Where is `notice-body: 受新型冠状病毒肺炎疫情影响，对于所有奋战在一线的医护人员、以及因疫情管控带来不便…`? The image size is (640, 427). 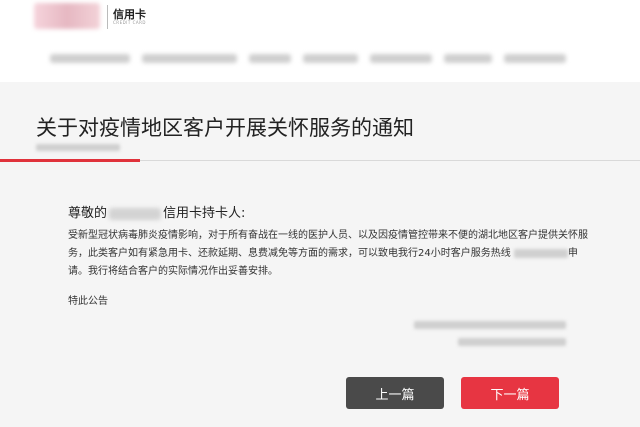 notice-body: 受新型冠状病毒肺炎疫情影响，对于所有奋战在一线的医护人员、以及因疫情管控带来不便… is located at coordinates (328, 254).